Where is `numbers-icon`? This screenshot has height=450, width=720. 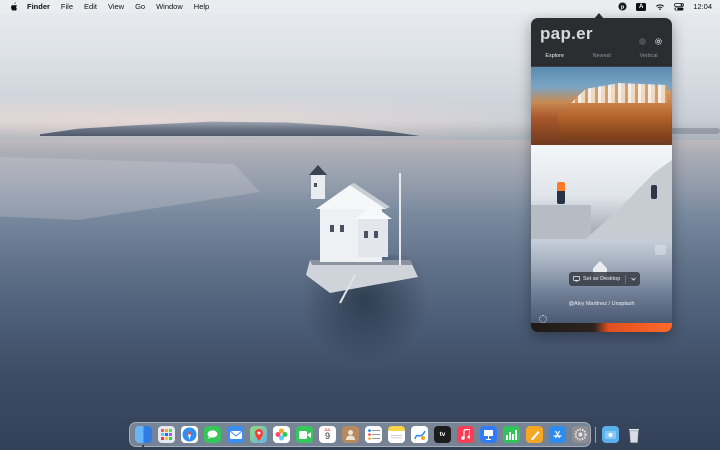 numbers-icon is located at coordinates (511, 434).